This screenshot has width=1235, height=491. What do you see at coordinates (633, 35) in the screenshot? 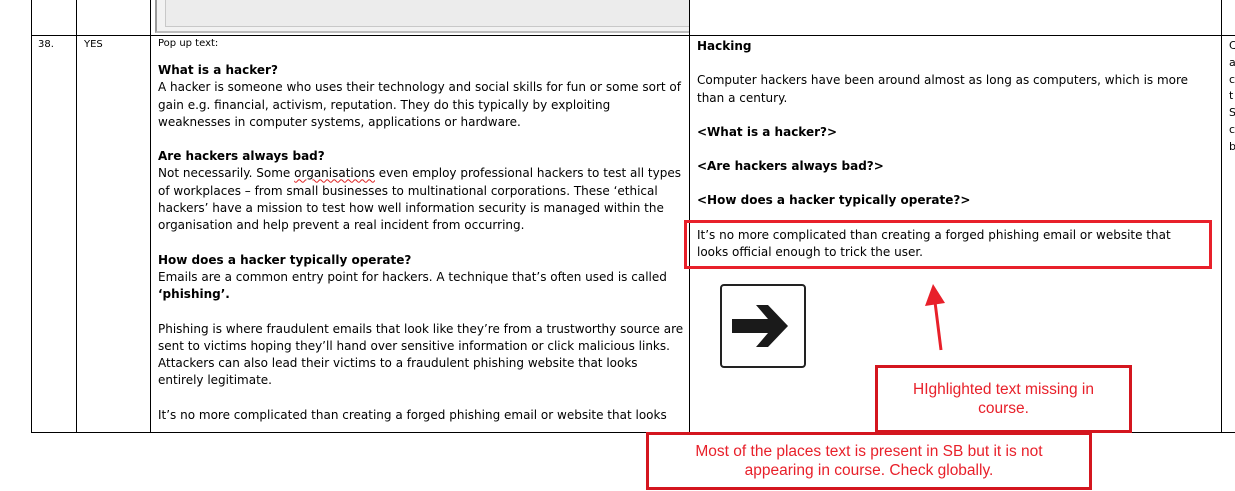
I see `table-row-divider` at bounding box center [633, 35].